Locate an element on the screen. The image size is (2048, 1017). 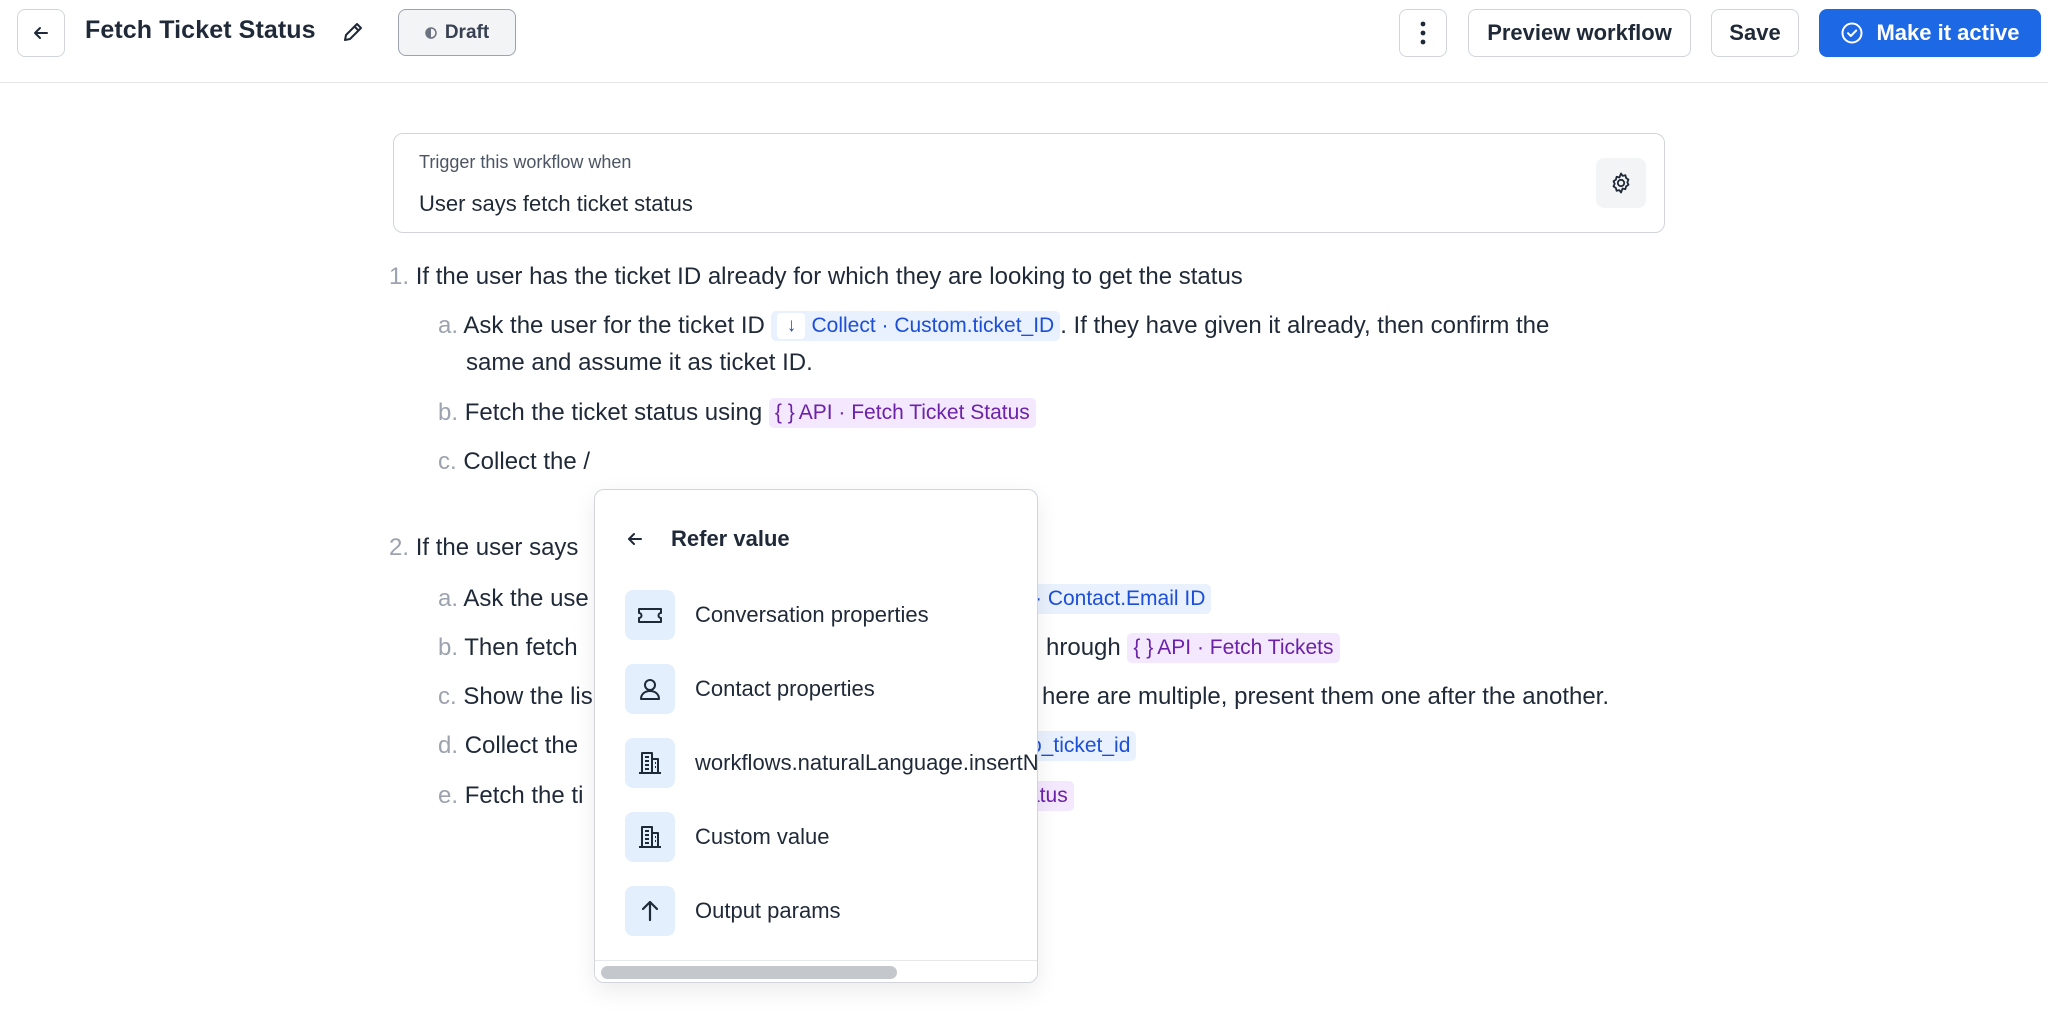
arrow-down-icon: ↓ is located at coordinates (791, 326).